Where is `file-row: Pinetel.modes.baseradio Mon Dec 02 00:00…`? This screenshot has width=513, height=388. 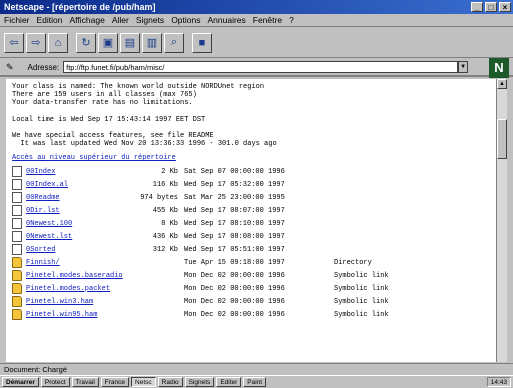 file-row: Pinetel.modes.baseradio Mon Dec 02 00:00… is located at coordinates (251, 275).